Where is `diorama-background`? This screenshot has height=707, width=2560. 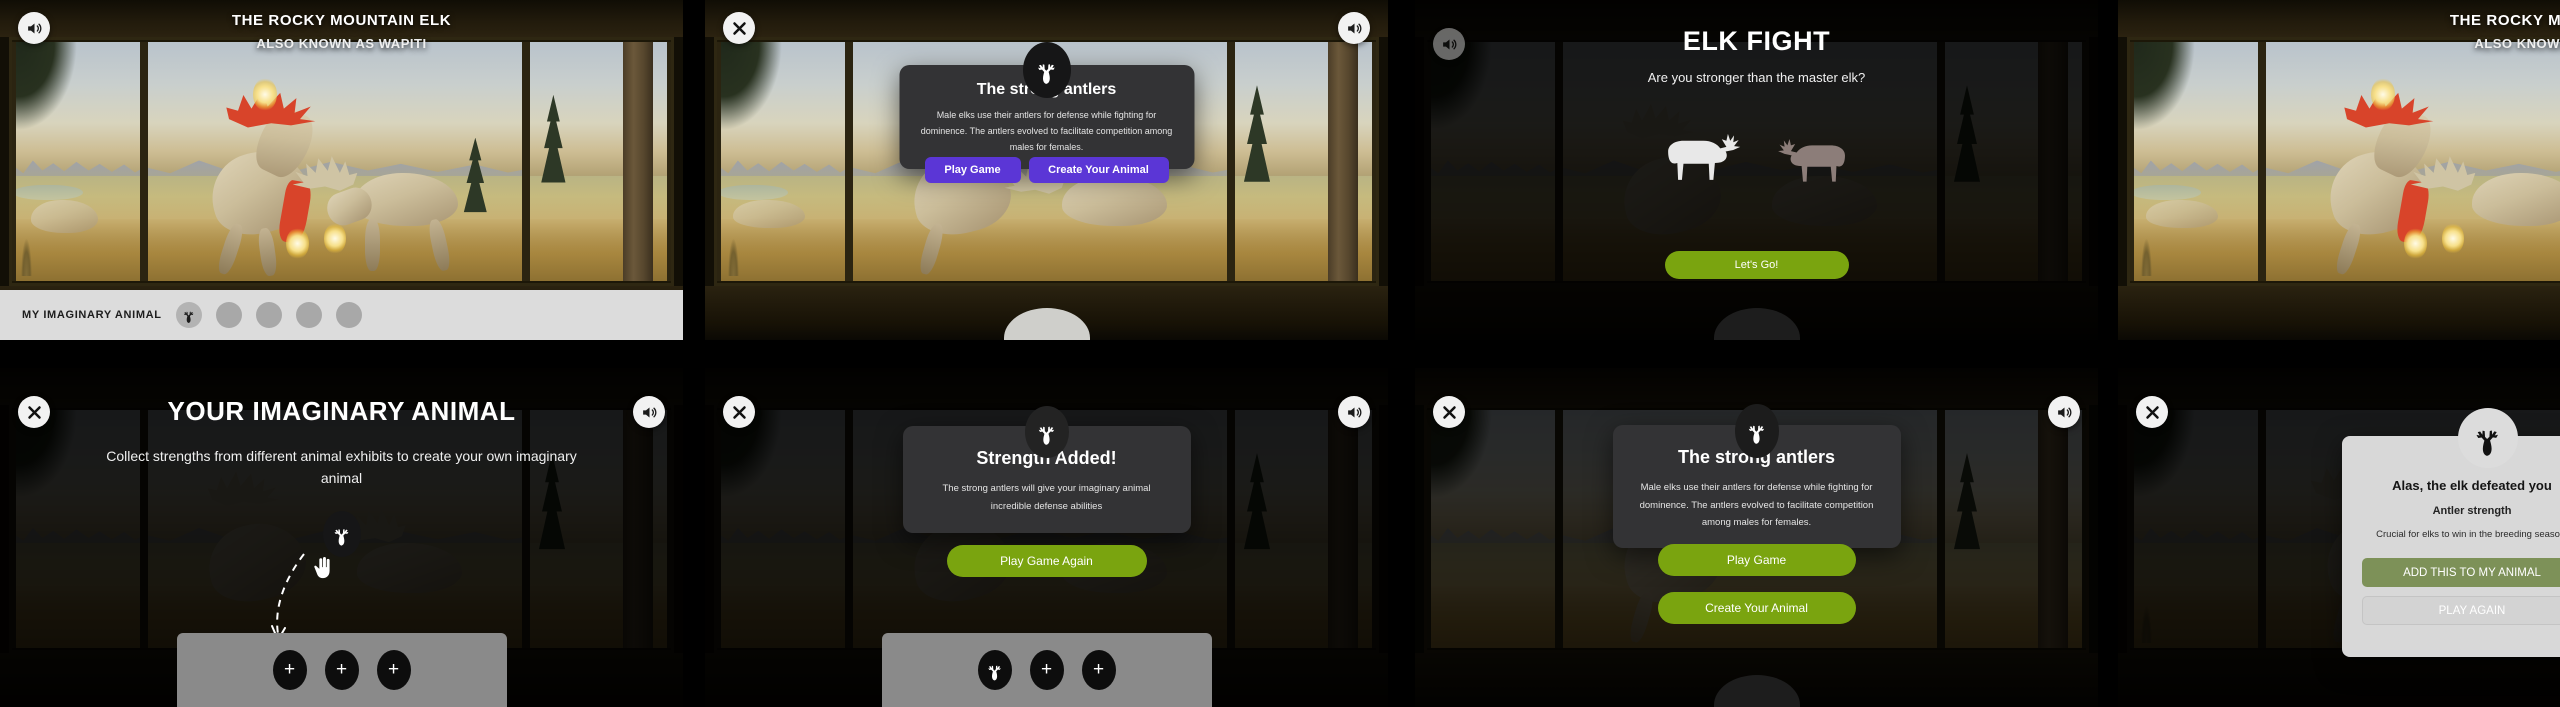
diorama-background is located at coordinates (341, 170).